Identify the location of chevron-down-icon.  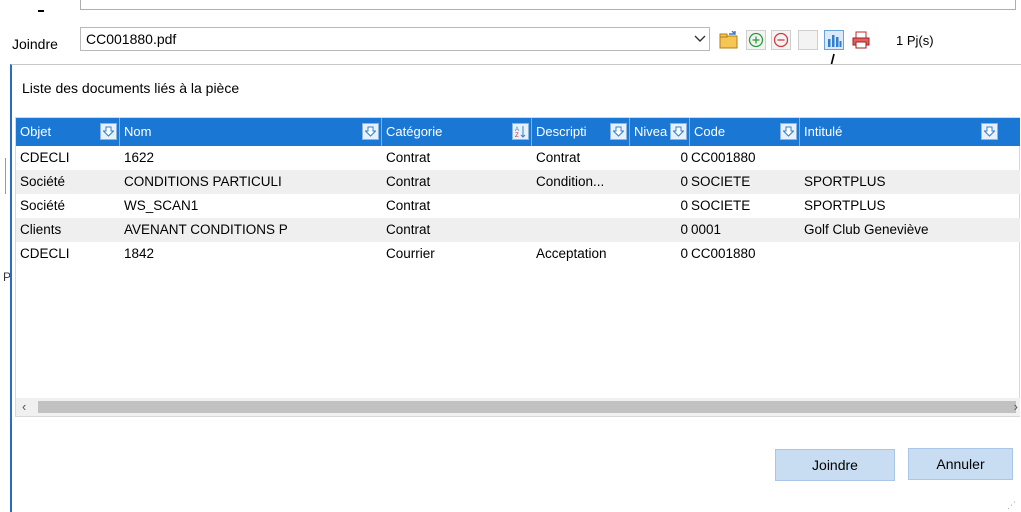
(700, 38).